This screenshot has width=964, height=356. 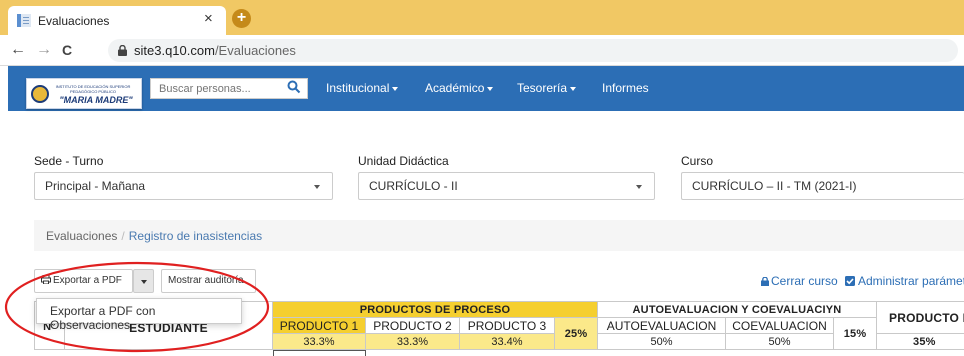 What do you see at coordinates (455, 88) in the screenshot?
I see `menu-label: Académico` at bounding box center [455, 88].